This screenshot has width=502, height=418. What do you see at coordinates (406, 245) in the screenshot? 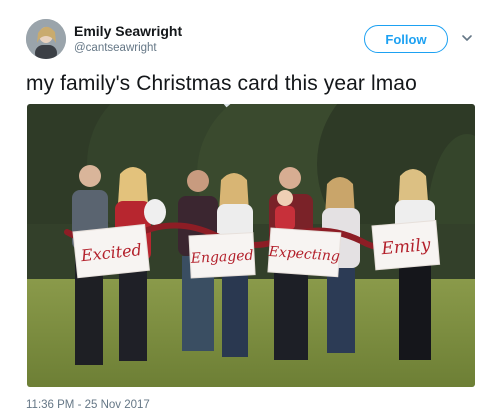
I see `sign-emily: Emily` at bounding box center [406, 245].